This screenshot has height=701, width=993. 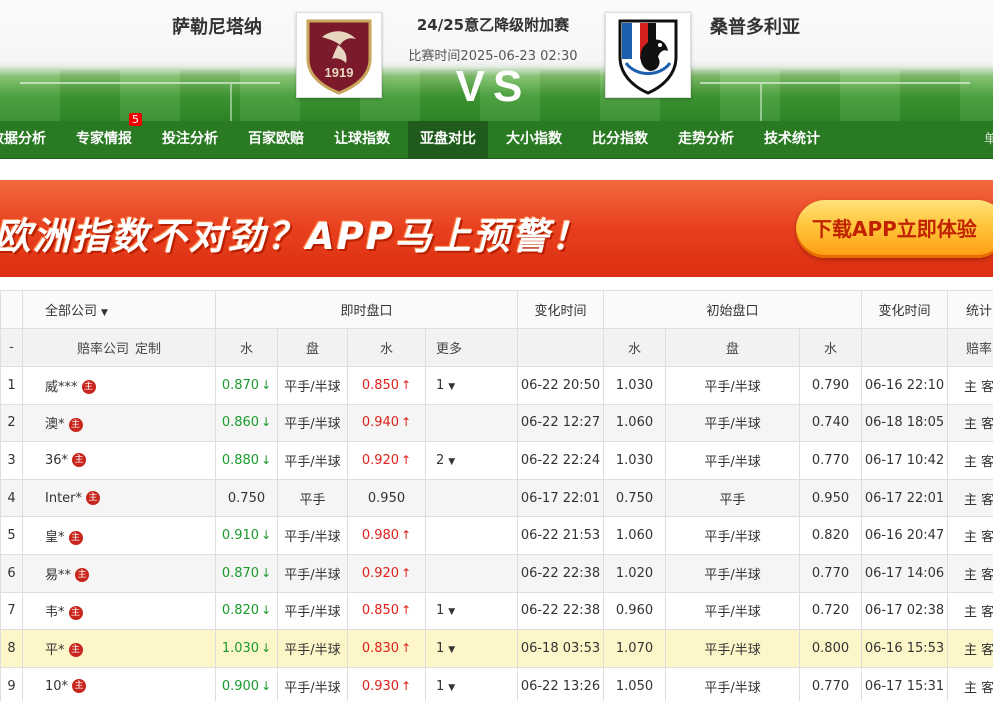 What do you see at coordinates (246, 460) in the screenshot?
I see `live-water-home: 0.880 ↓` at bounding box center [246, 460].